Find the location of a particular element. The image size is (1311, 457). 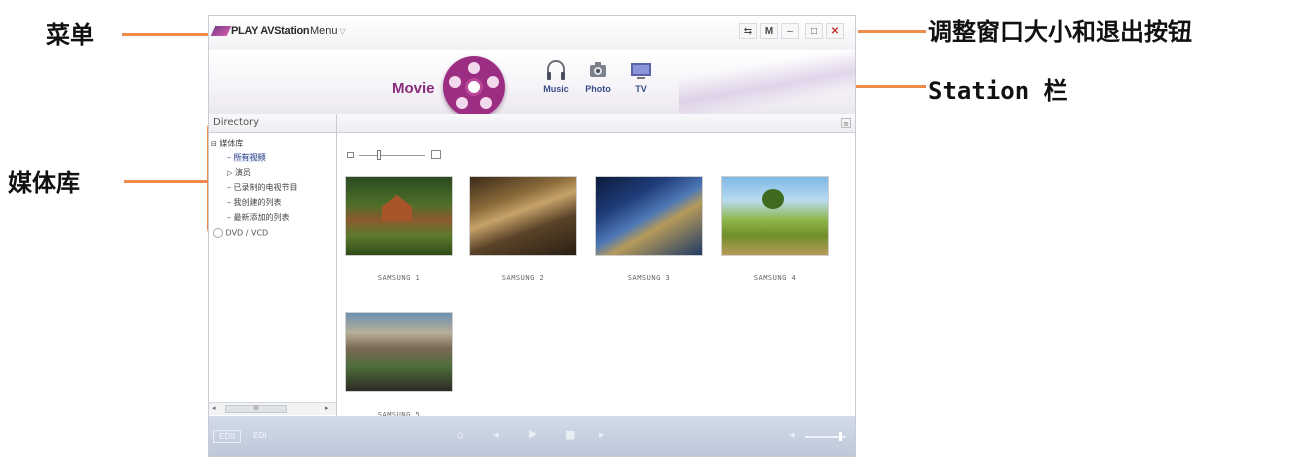

volume-icon: ◂ is located at coordinates (792, 434).